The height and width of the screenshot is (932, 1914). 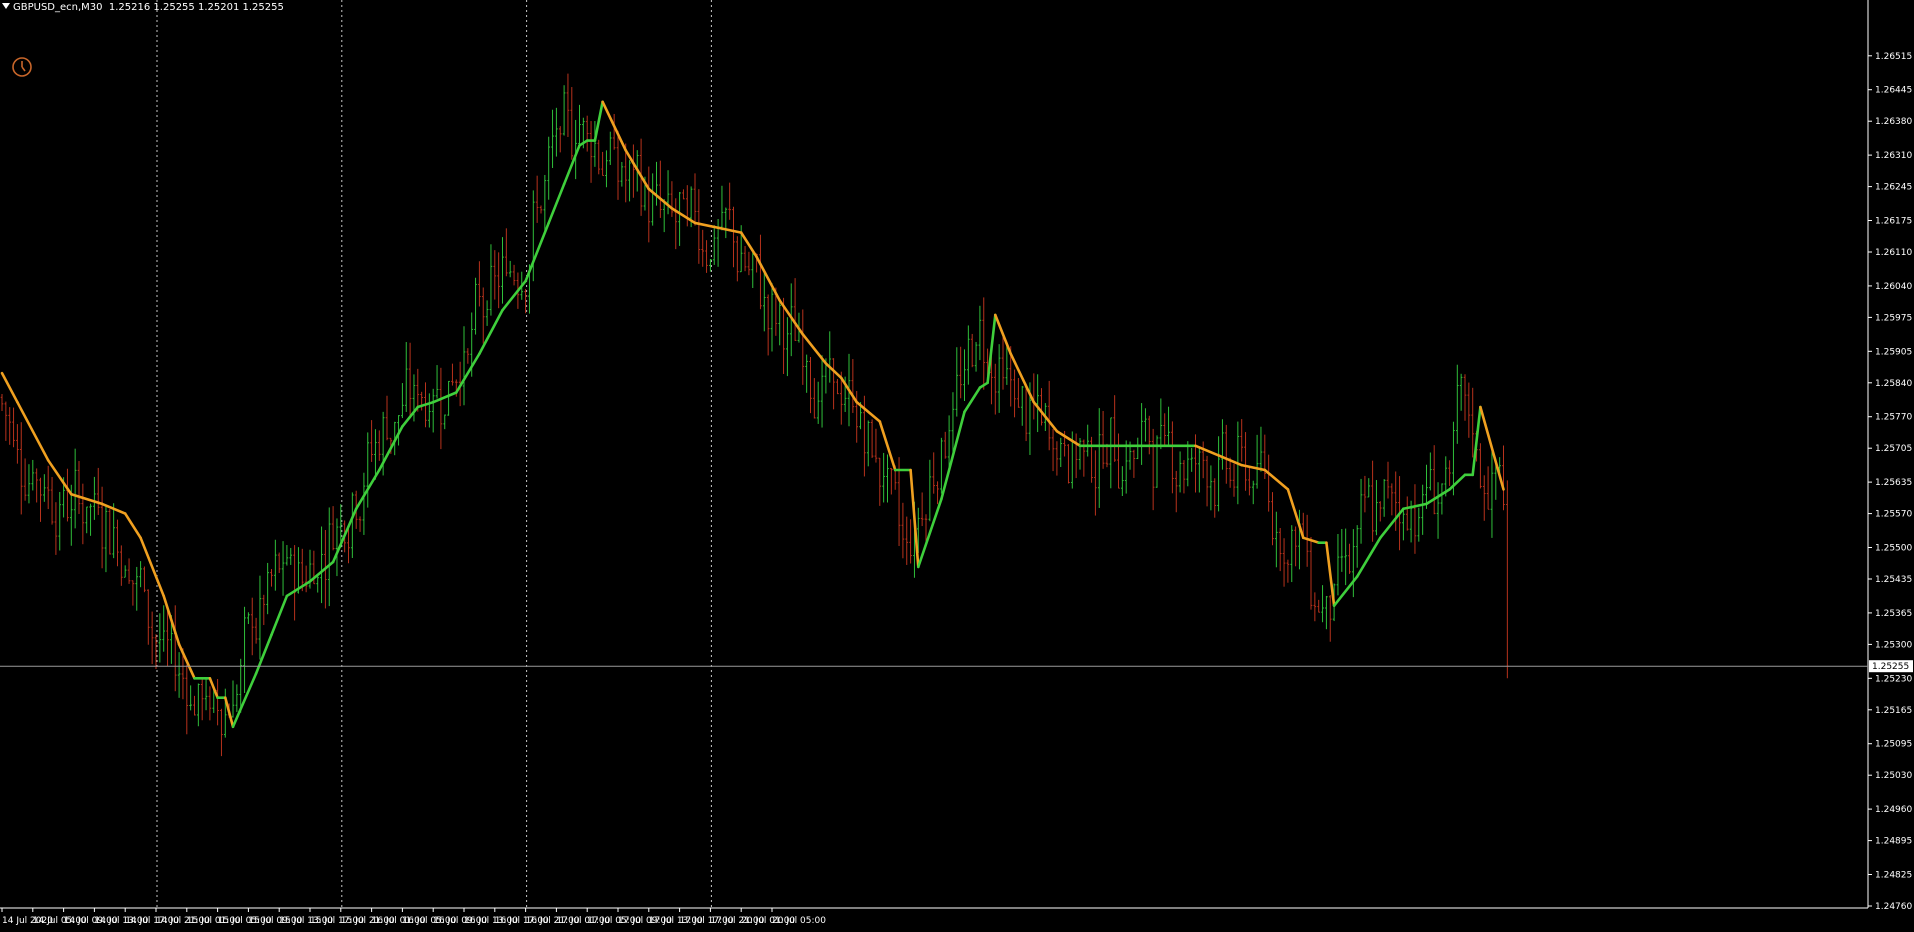 I want to click on y-tick-label: 1.26310, so click(x=1893, y=156).